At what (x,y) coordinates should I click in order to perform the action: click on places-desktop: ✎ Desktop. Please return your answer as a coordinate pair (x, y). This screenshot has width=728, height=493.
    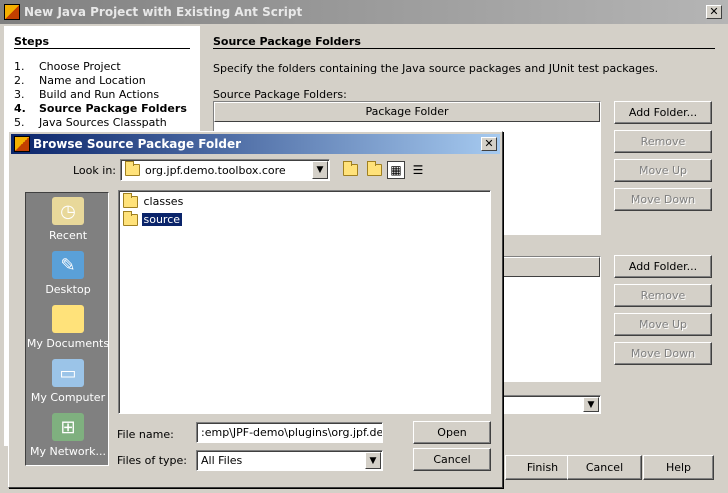
    Looking at the image, I should click on (68, 273).